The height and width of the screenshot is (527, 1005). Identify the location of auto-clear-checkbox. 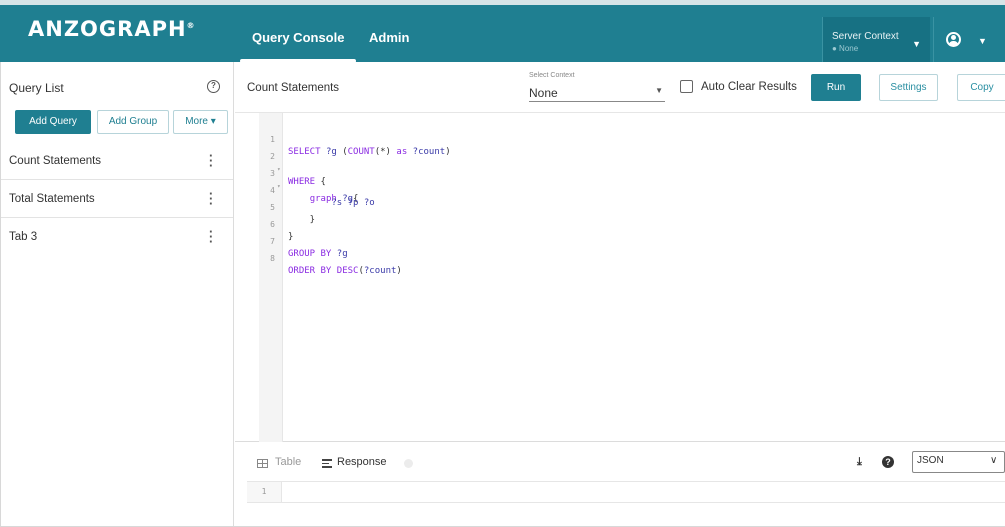
(686, 86).